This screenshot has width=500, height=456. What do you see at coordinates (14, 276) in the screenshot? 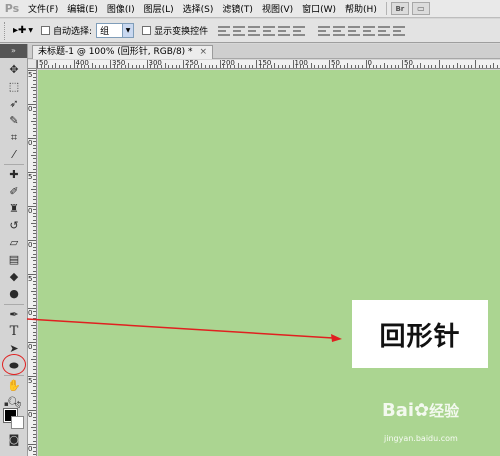
I see `blur-tool-icon: ◆` at bounding box center [14, 276].